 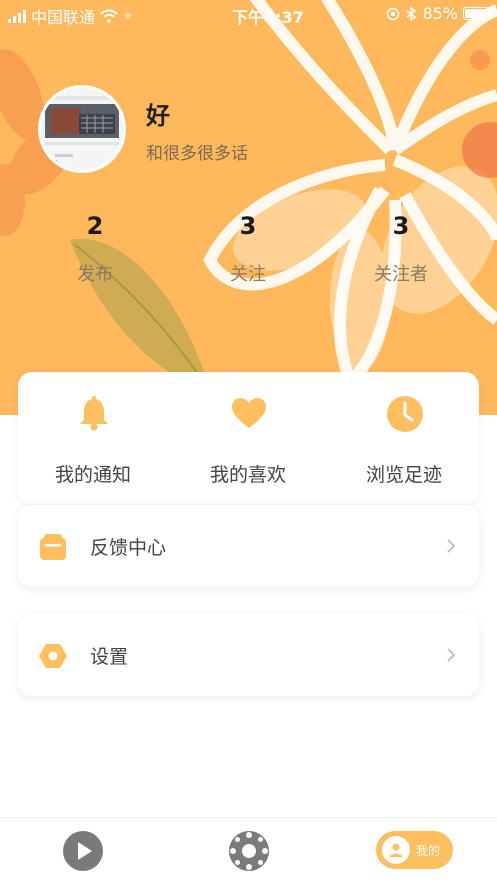 I want to click on quick-actions-card: 我的通知 我的喜欢 浏览足迹, so click(x=248, y=438).